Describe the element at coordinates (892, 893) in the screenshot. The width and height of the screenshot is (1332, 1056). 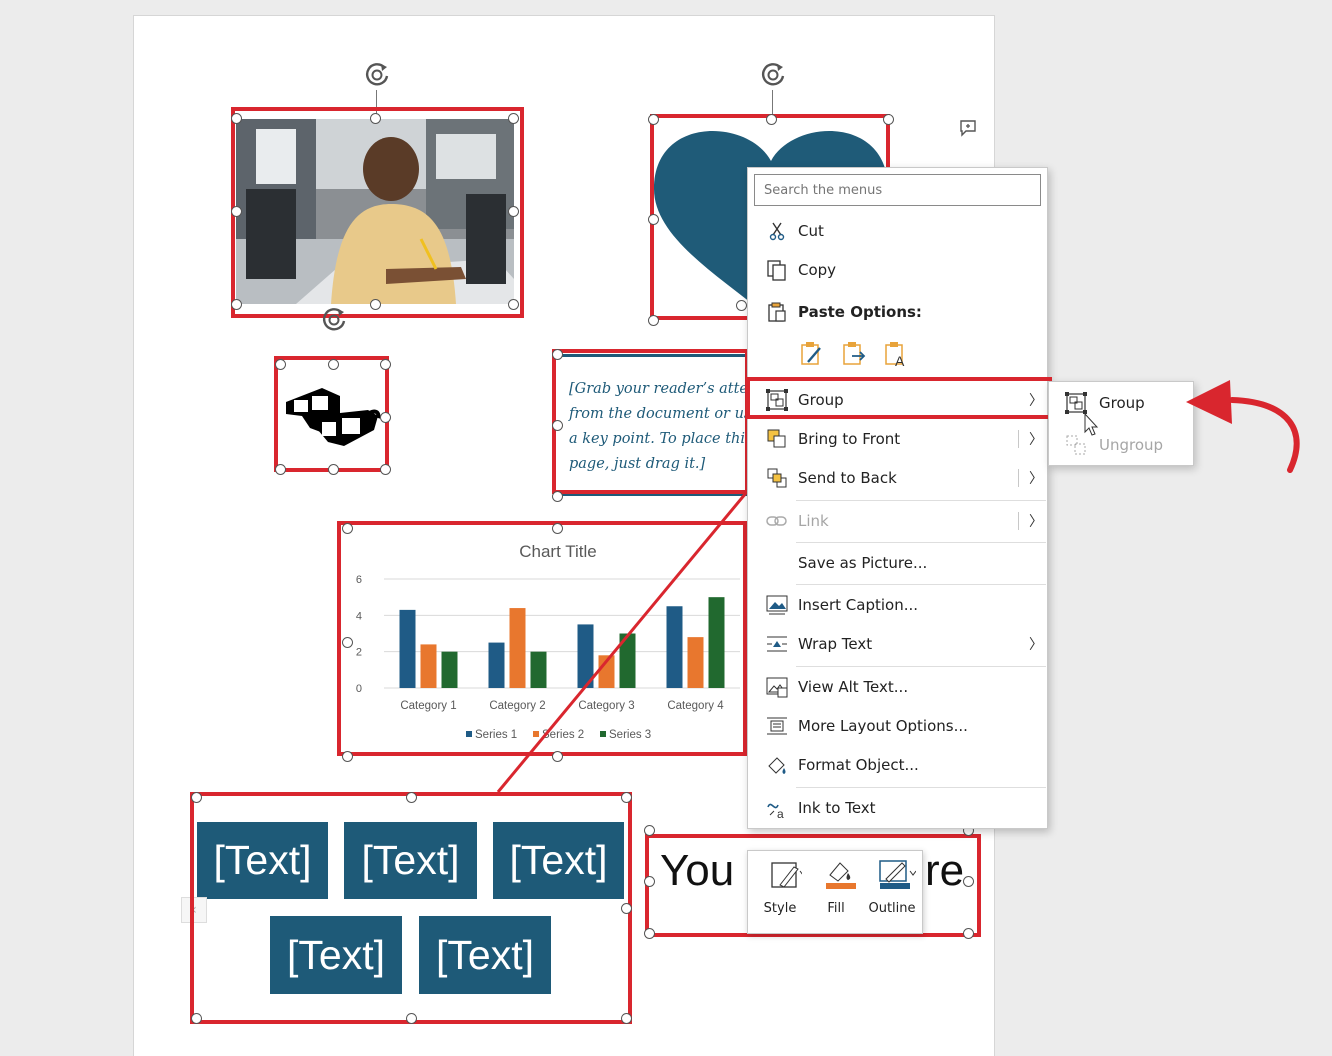
I see `outline-button: Outline` at that location.